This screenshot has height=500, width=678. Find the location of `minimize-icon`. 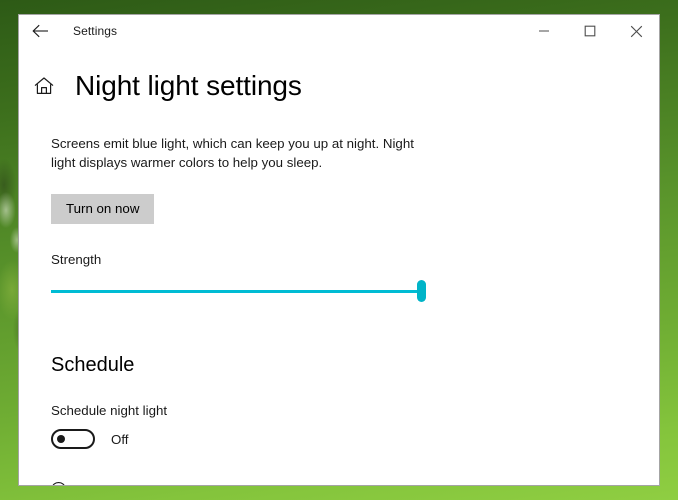

minimize-icon is located at coordinates (544, 31).